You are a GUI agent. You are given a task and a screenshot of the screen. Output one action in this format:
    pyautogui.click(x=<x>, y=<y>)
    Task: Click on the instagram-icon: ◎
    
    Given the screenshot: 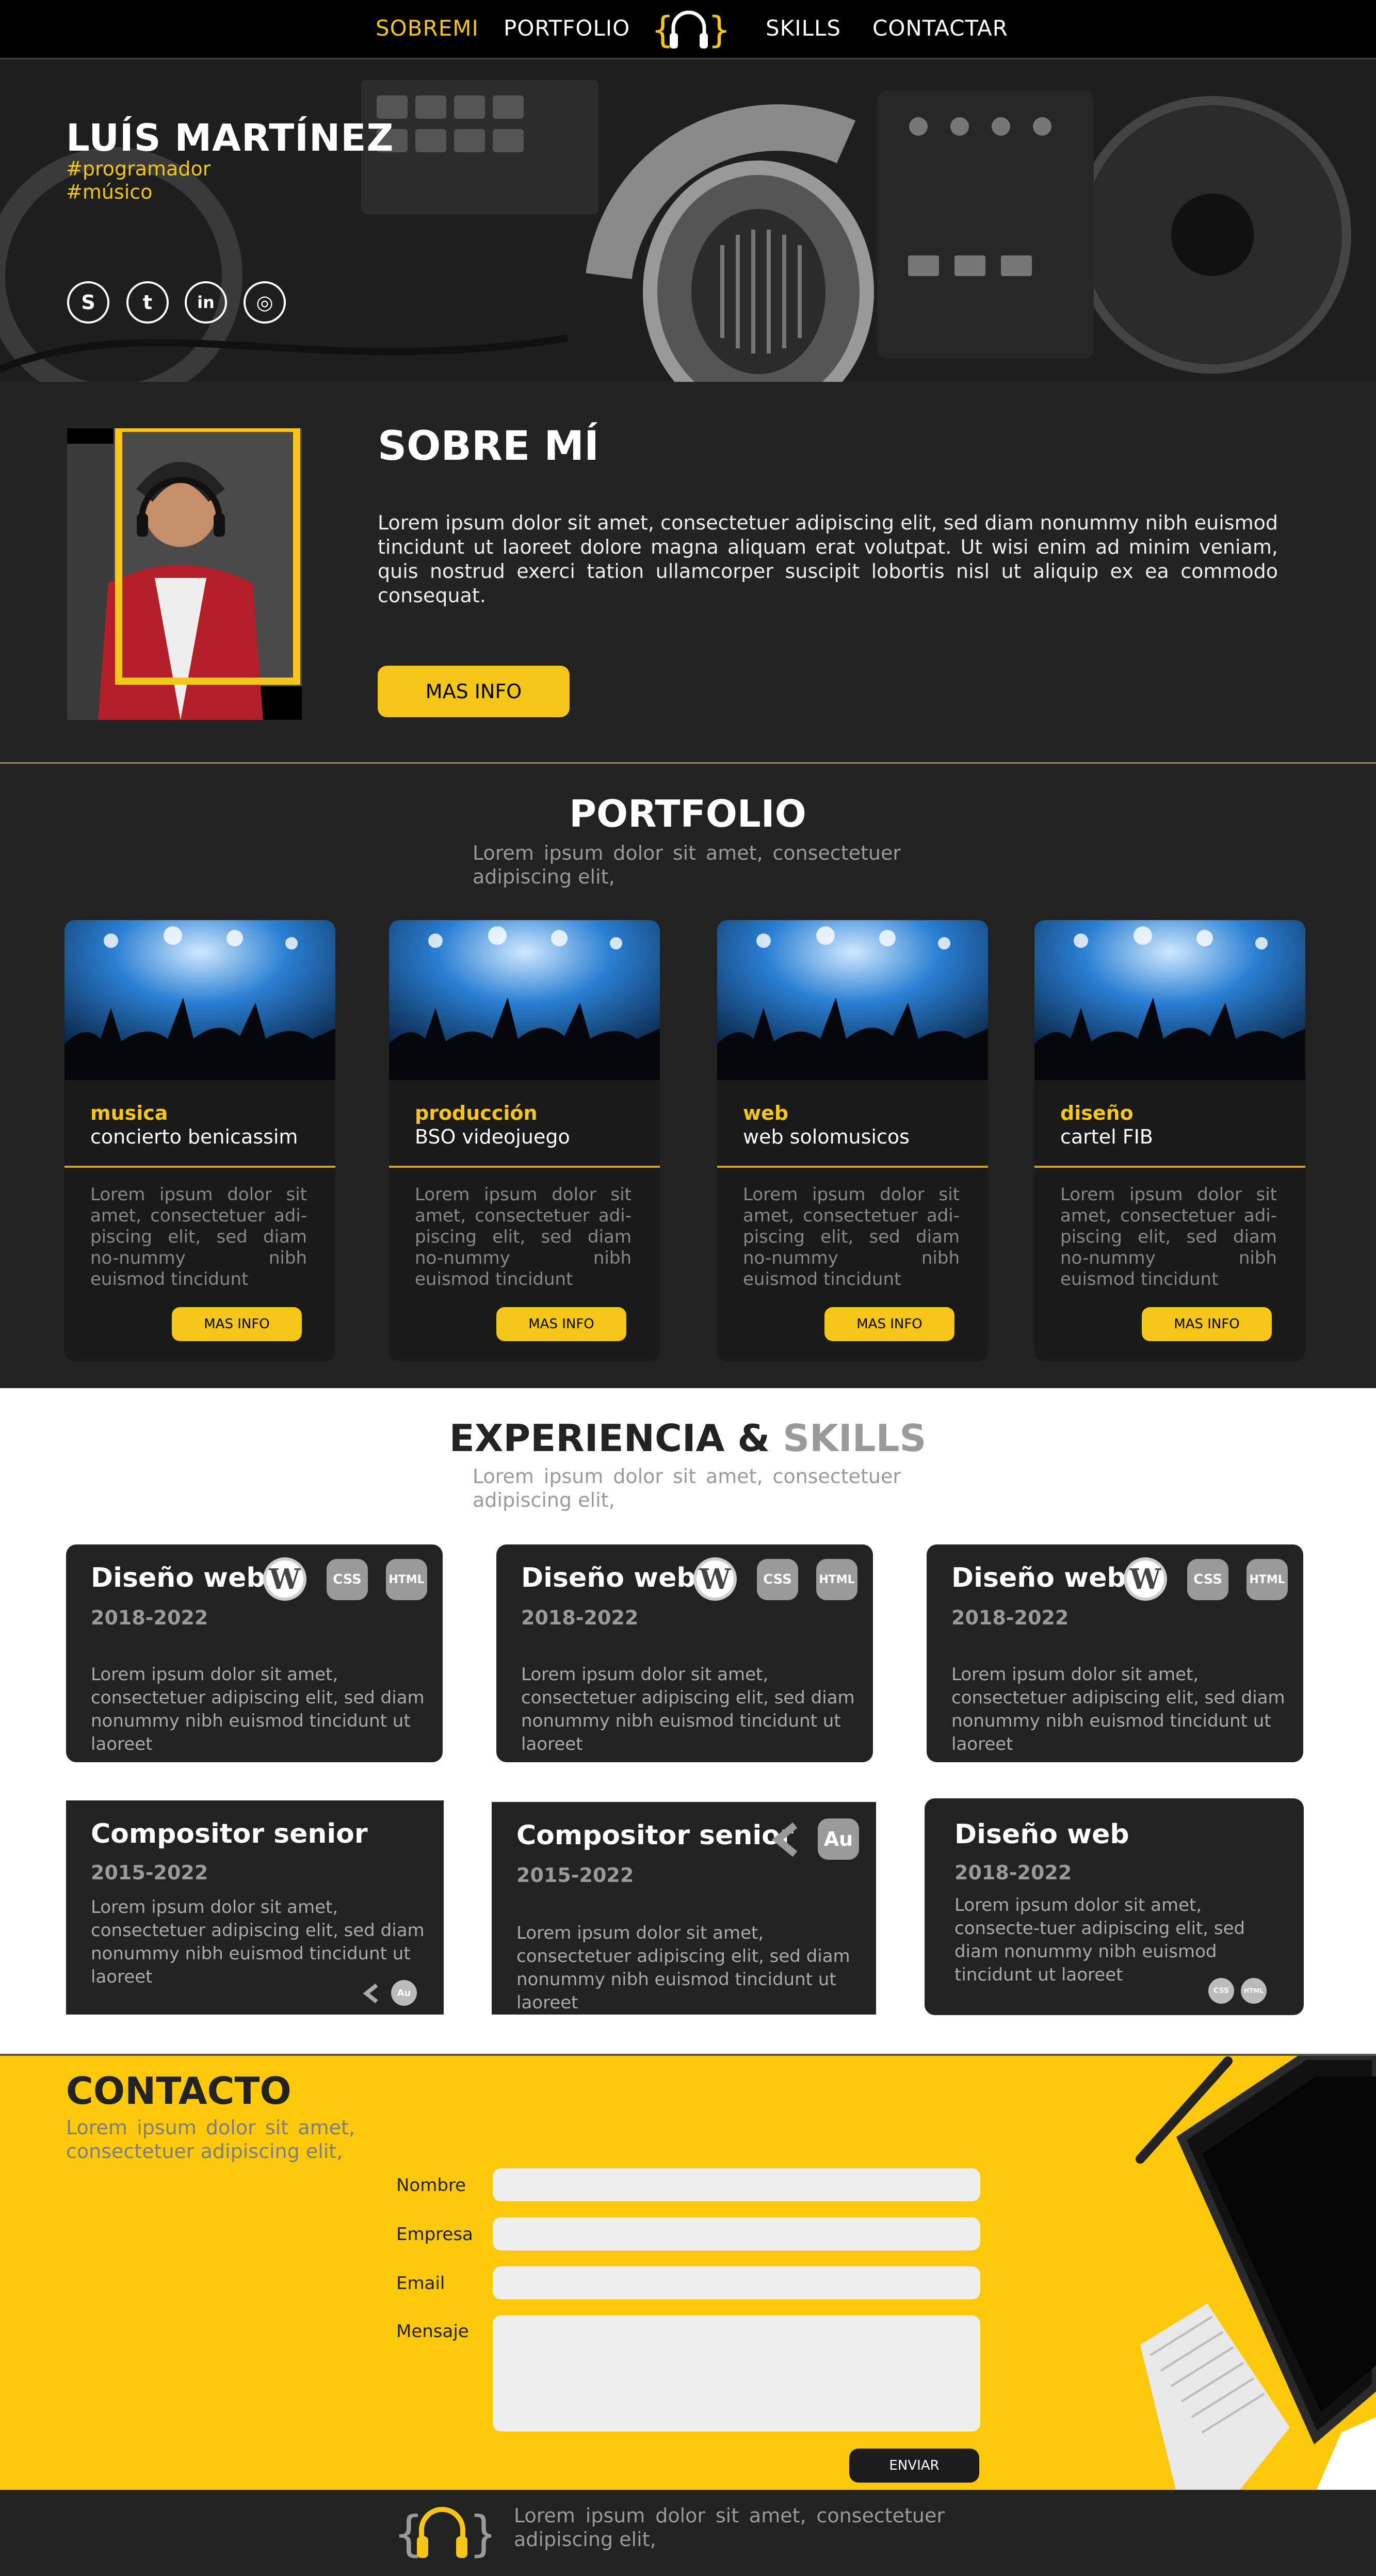 What is the action you would take?
    pyautogui.click(x=265, y=303)
    